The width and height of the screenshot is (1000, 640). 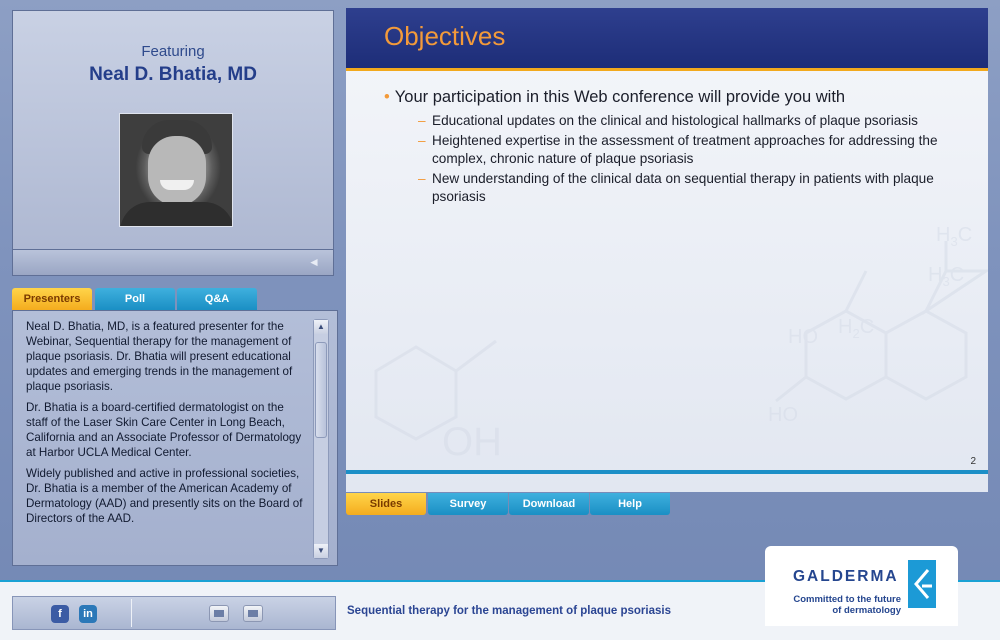 I want to click on tab-download: Download, so click(x=549, y=504).